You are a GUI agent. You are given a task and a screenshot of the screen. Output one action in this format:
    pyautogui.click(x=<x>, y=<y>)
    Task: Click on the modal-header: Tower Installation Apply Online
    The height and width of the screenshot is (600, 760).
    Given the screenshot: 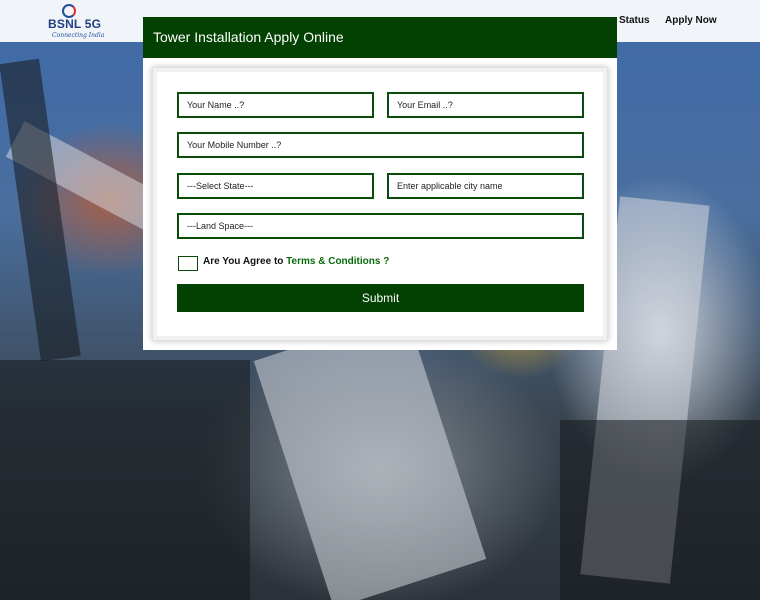 What is the action you would take?
    pyautogui.click(x=380, y=37)
    